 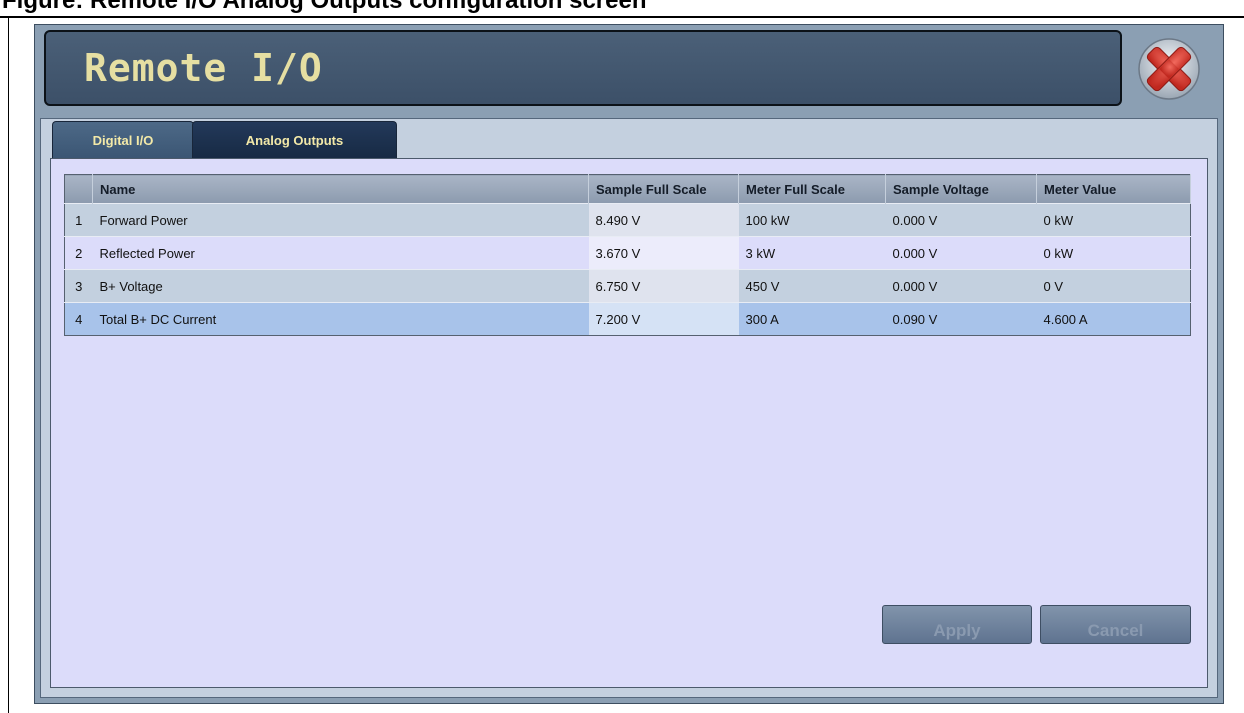 I want to click on column-header-index, so click(x=78, y=189).